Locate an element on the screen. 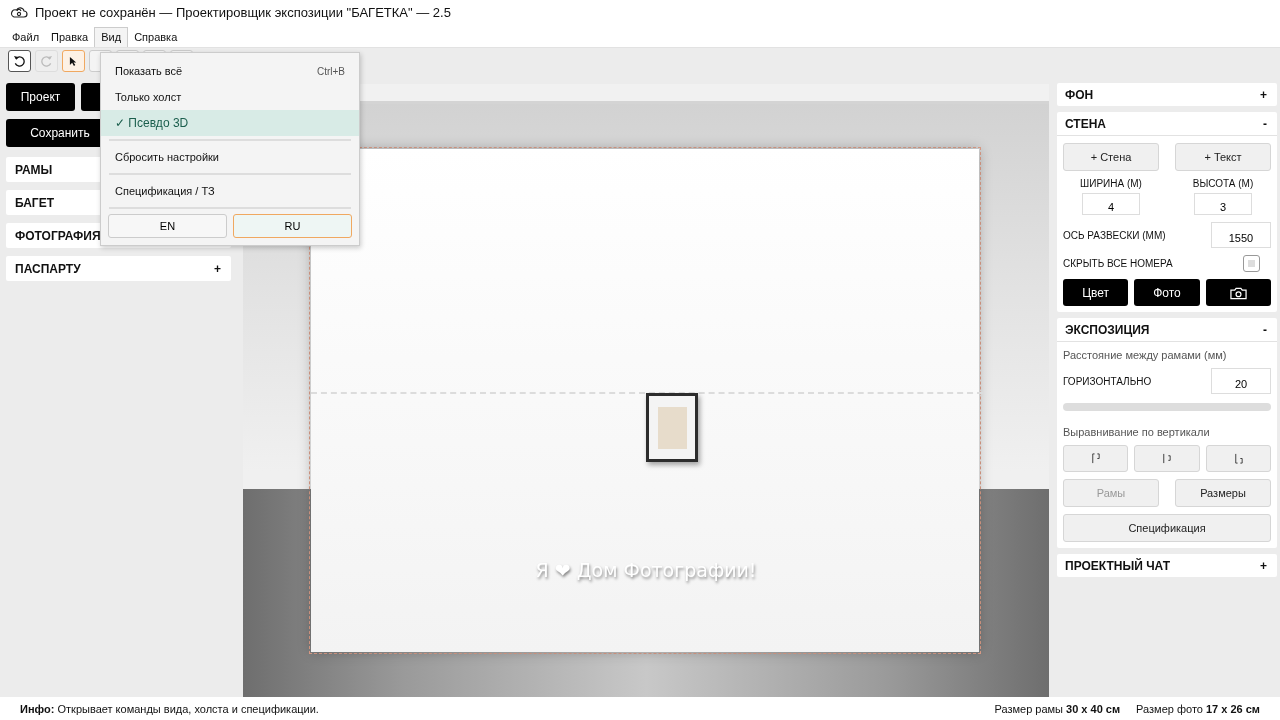 This screenshot has width=1280, height=720. project-button: Проект is located at coordinates (40, 97).